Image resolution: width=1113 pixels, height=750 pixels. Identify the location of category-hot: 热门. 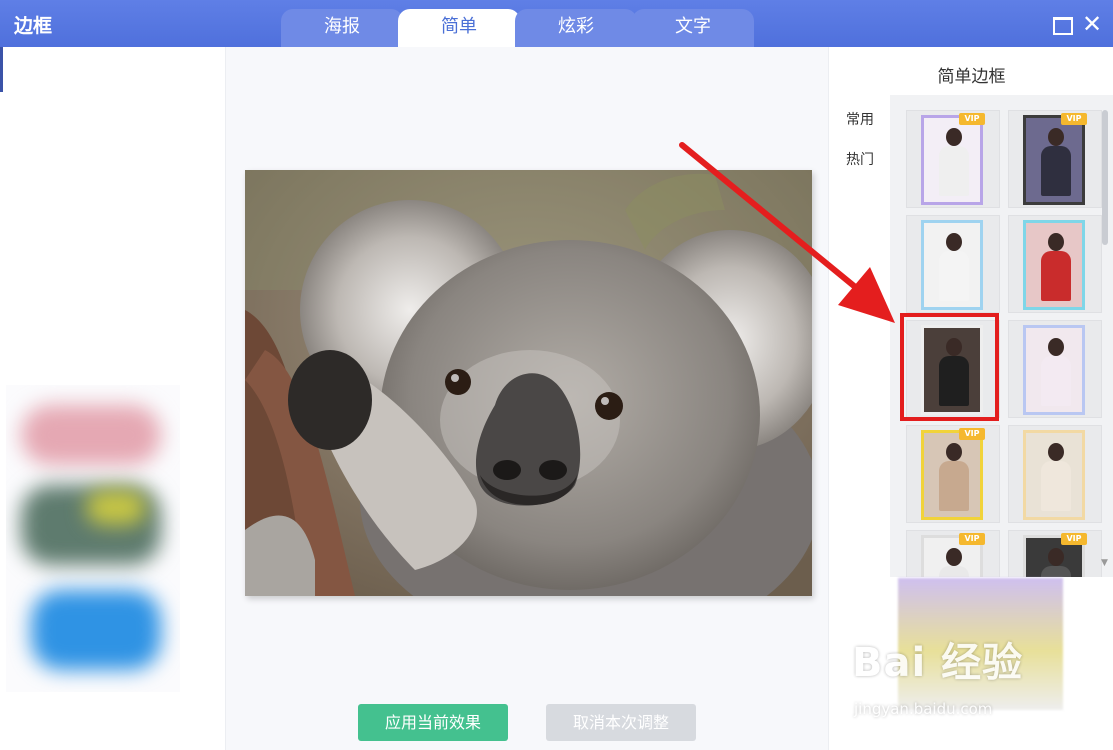
(860, 159).